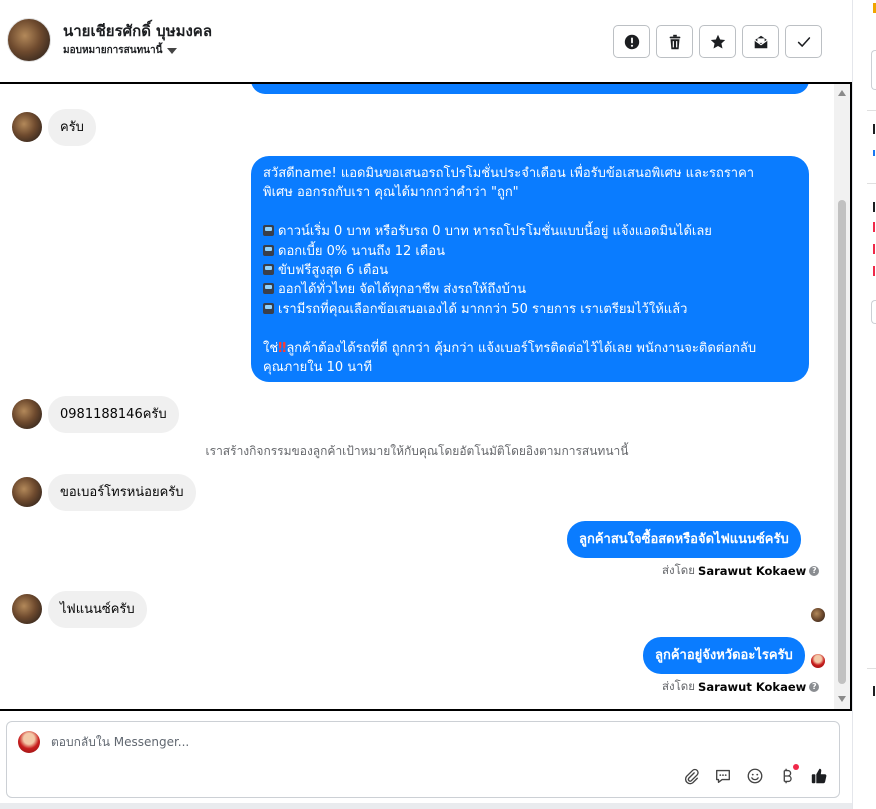  Describe the element at coordinates (796, 767) in the screenshot. I see `notification-dot` at that location.